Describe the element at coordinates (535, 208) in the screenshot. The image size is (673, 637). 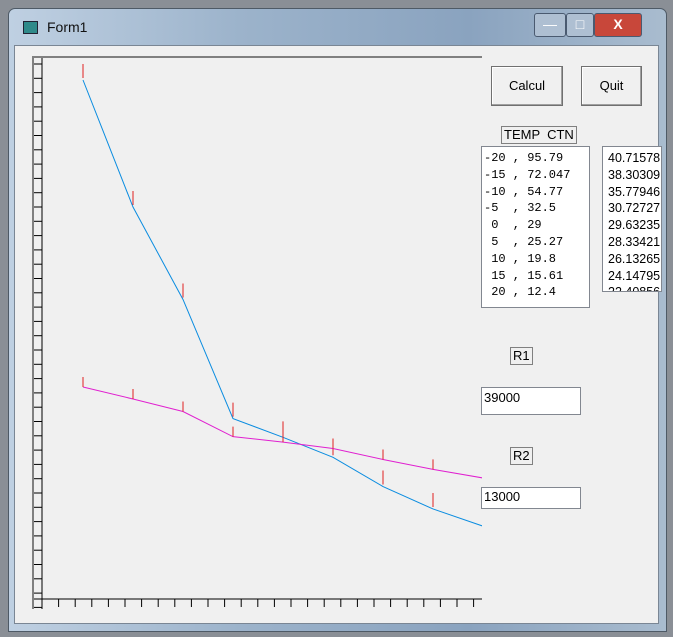
I see `list-item: -5 , 32.5` at that location.